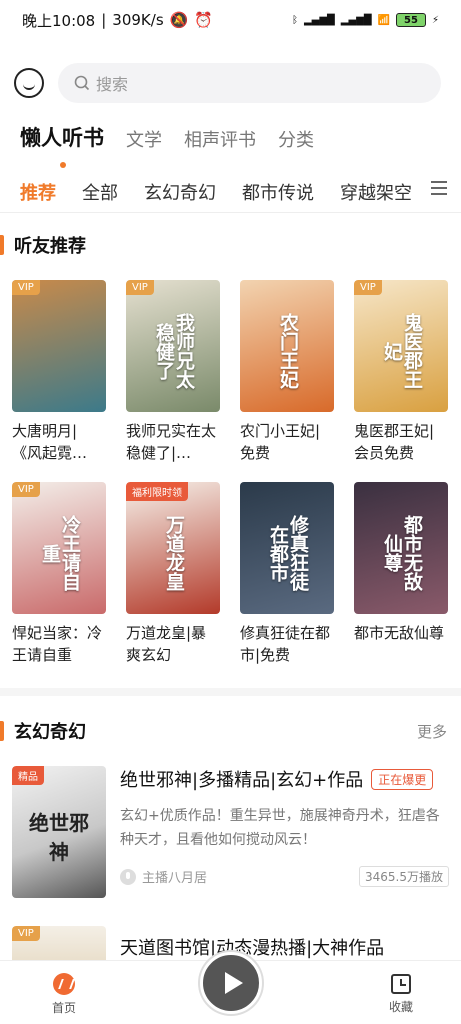 The image size is (461, 1024). What do you see at coordinates (59, 346) in the screenshot?
I see `book-cover: VIP` at bounding box center [59, 346].